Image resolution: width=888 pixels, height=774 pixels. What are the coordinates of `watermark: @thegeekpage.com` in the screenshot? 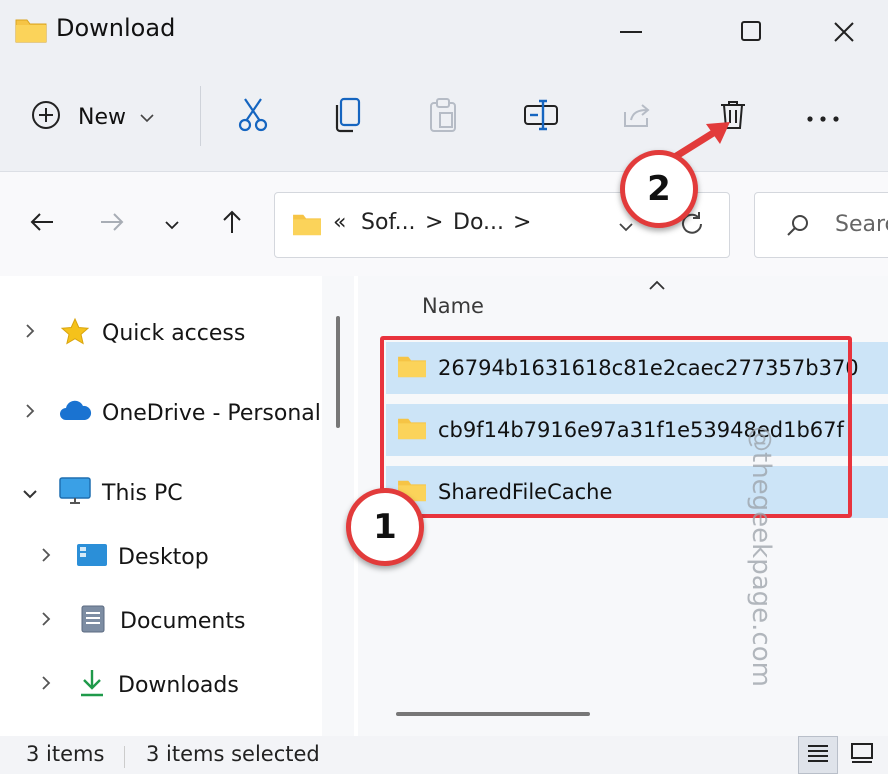 It's located at (761, 556).